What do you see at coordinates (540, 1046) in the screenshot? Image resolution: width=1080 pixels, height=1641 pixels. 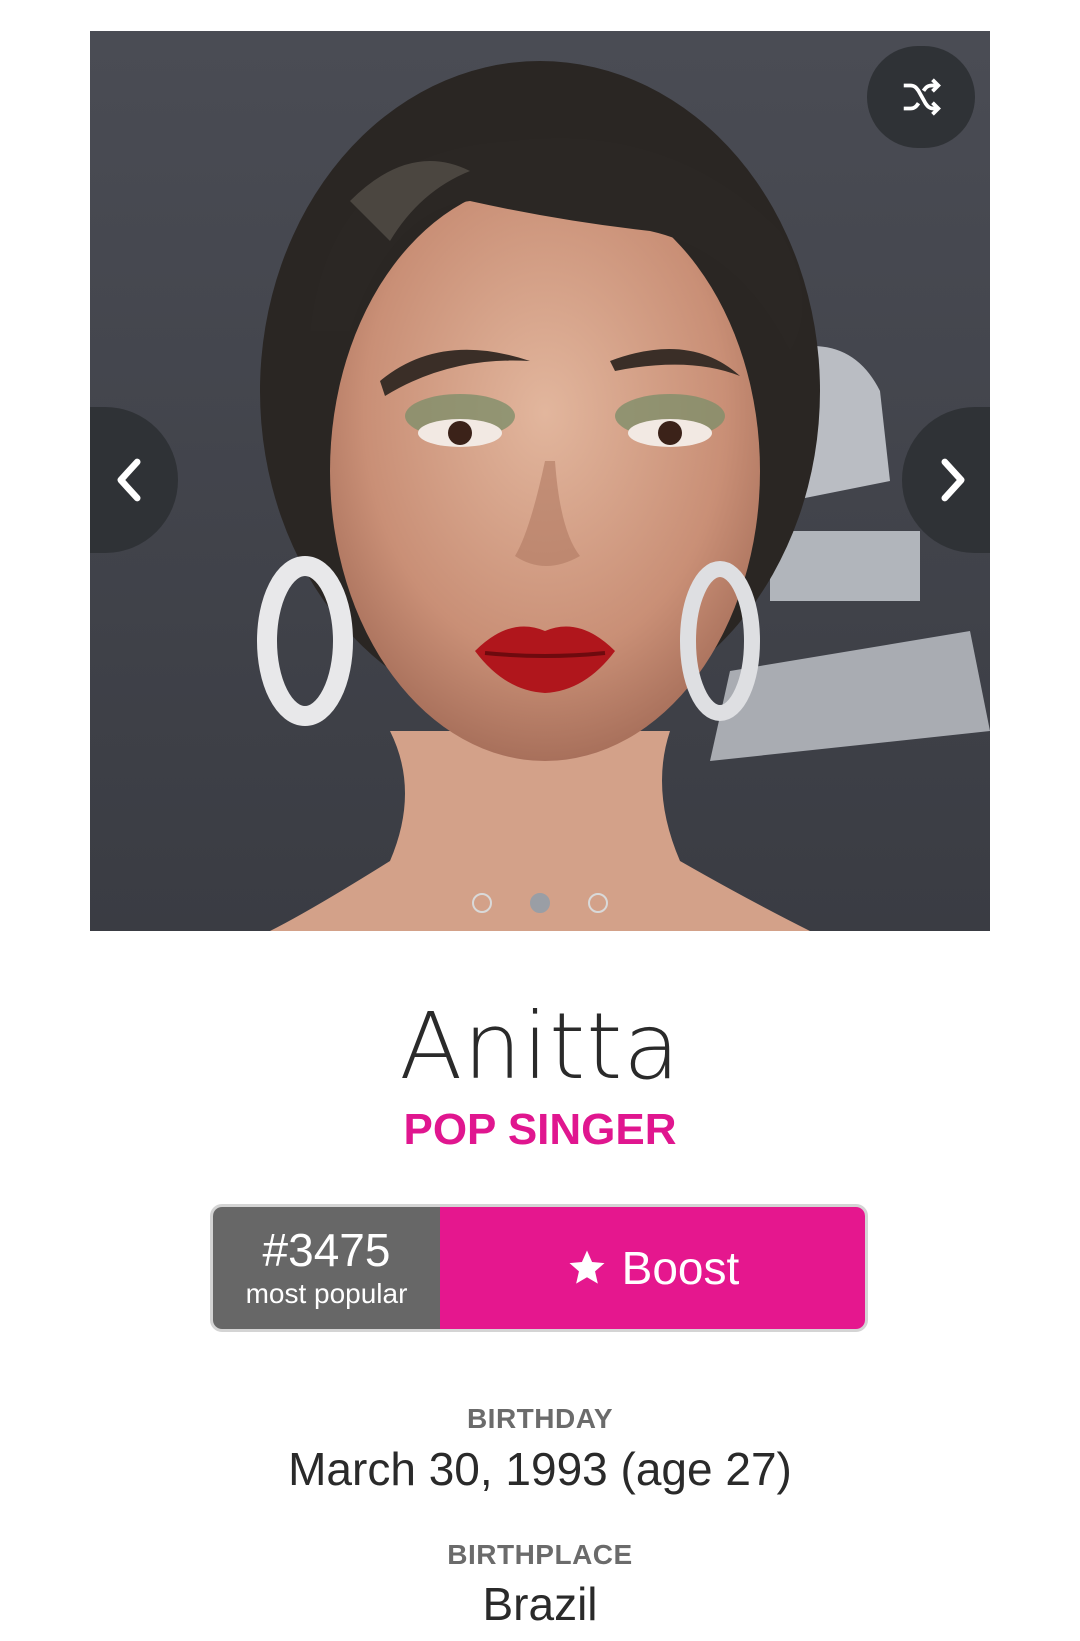 I see `person-name: Anitta` at bounding box center [540, 1046].